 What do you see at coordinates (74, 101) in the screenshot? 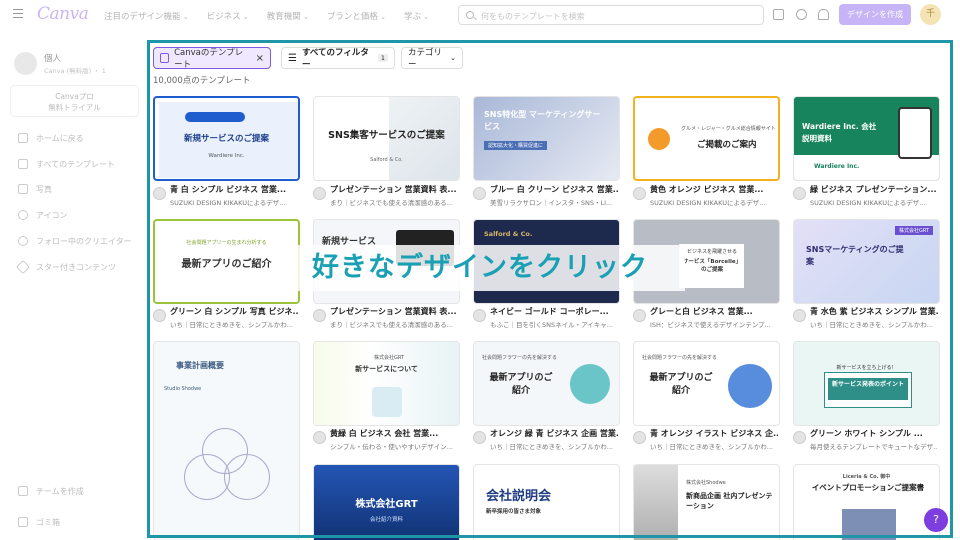
I see `pro-trial-button: Canvaプロ 無料トライアル` at bounding box center [74, 101].